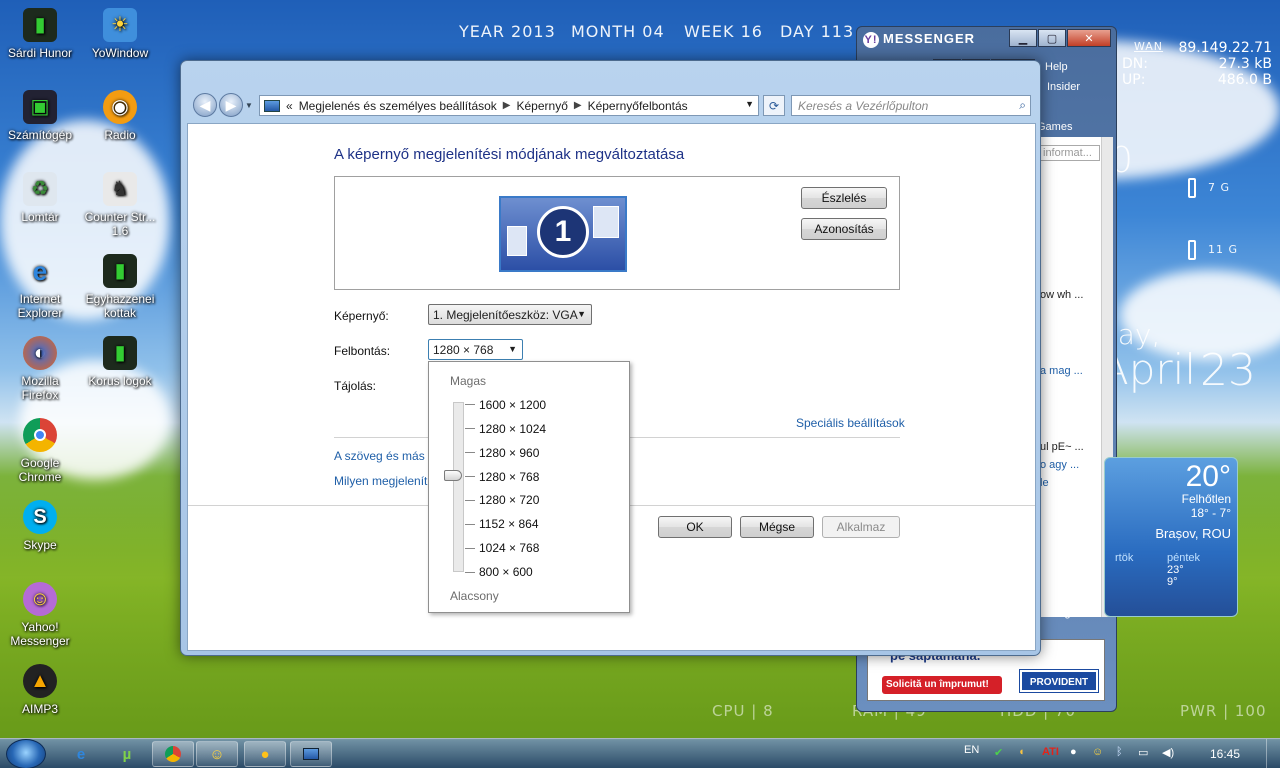 The height and width of the screenshot is (768, 1280). What do you see at coordinates (1197, 64) in the screenshot?
I see `network-readout: 89.149.22.71 DN: 27.3 kB UP: 486.0 B` at bounding box center [1197, 64].